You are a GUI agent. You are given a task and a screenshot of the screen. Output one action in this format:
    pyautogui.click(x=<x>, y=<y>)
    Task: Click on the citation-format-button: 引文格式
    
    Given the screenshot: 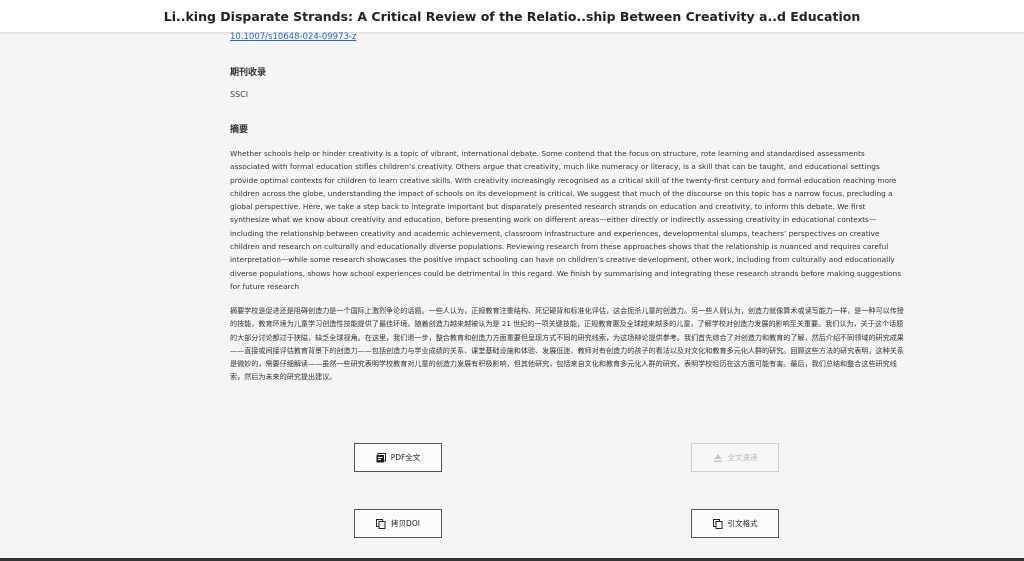 What is the action you would take?
    pyautogui.click(x=735, y=523)
    